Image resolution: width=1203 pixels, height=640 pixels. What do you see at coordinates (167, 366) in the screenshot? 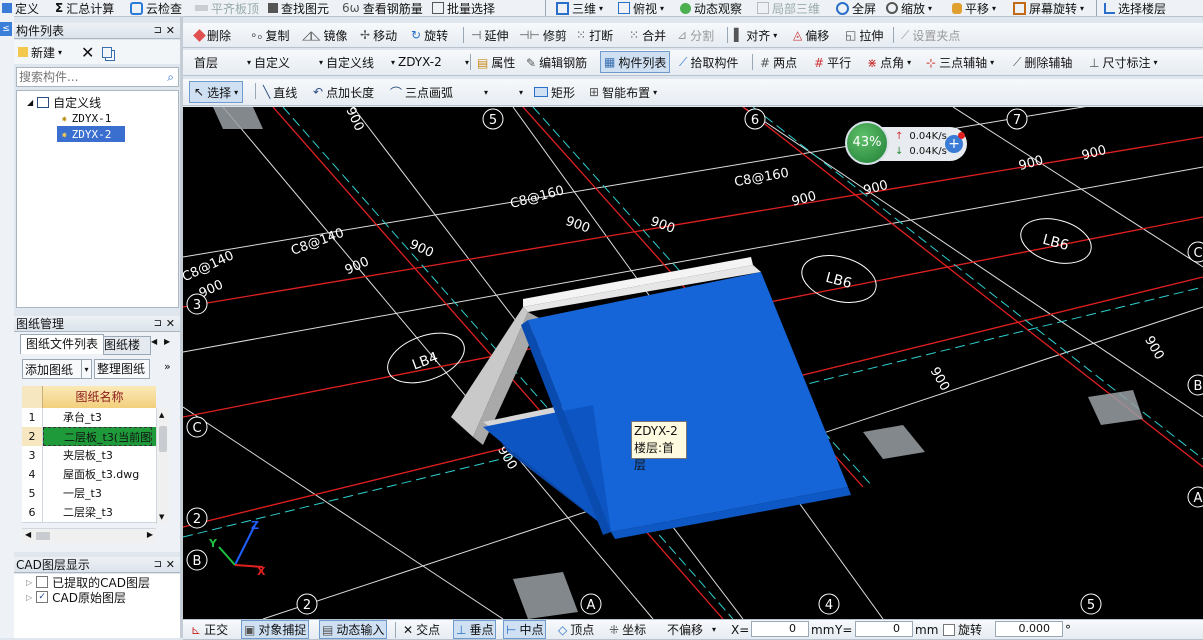
I see `more-chevron-icon: »` at bounding box center [167, 366].